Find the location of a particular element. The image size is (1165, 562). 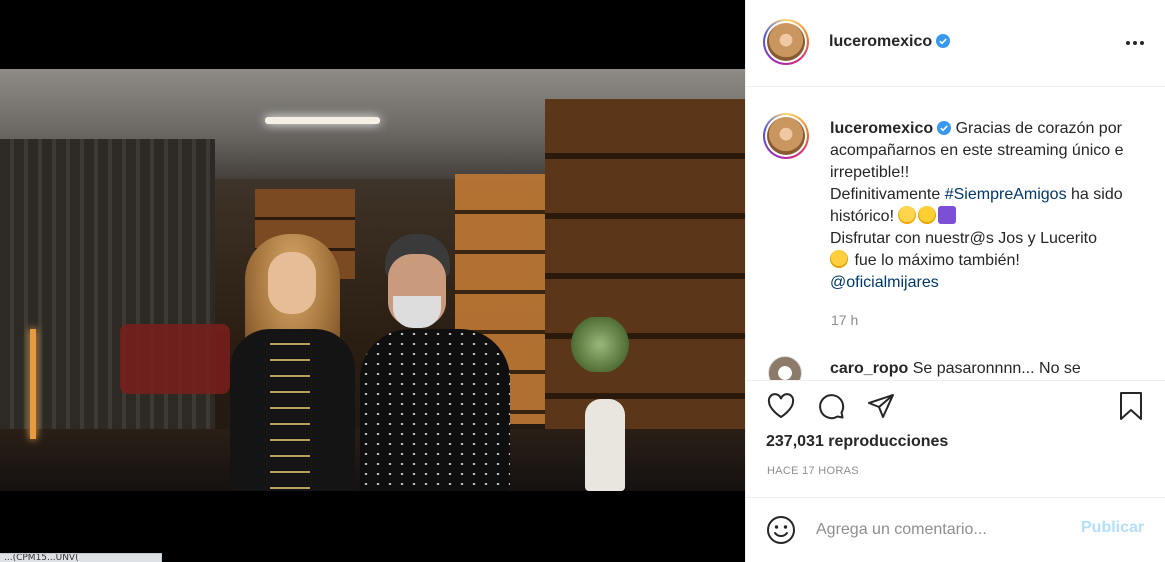

header-avatar is located at coordinates (786, 42).